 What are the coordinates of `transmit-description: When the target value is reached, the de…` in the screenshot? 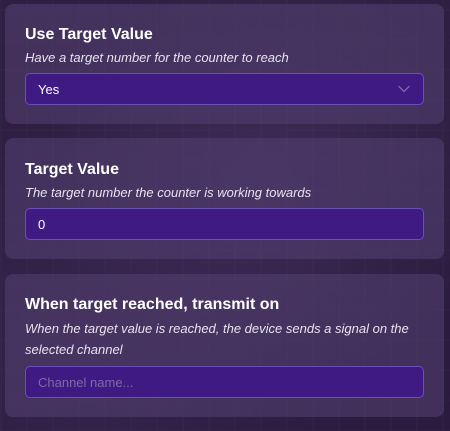 It's located at (217, 339).